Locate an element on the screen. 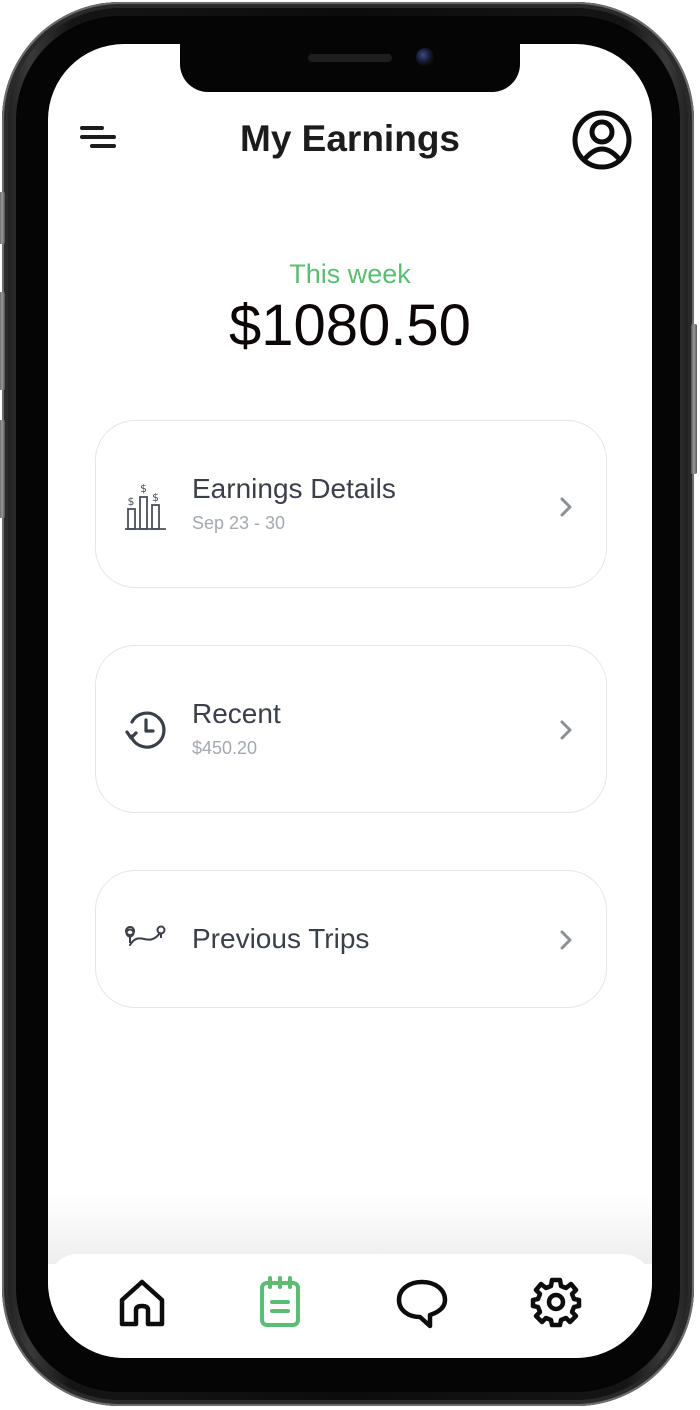 The height and width of the screenshot is (1410, 700). volume-down-button is located at coordinates (2, 469).